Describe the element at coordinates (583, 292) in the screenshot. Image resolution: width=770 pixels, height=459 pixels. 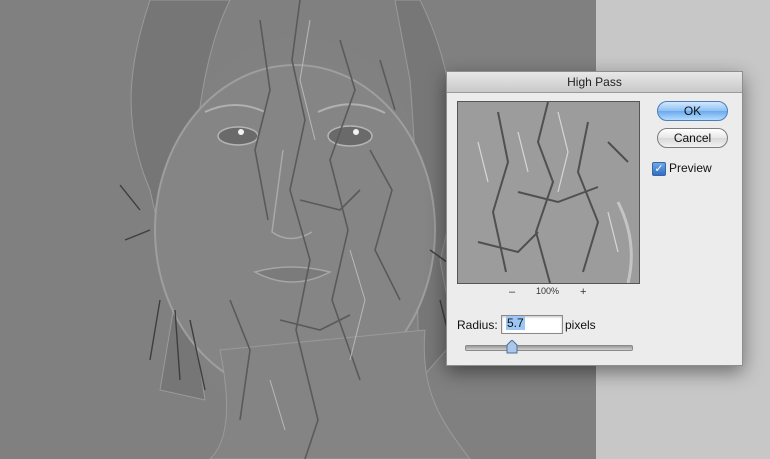
I see `zoom-in-icon: +` at that location.